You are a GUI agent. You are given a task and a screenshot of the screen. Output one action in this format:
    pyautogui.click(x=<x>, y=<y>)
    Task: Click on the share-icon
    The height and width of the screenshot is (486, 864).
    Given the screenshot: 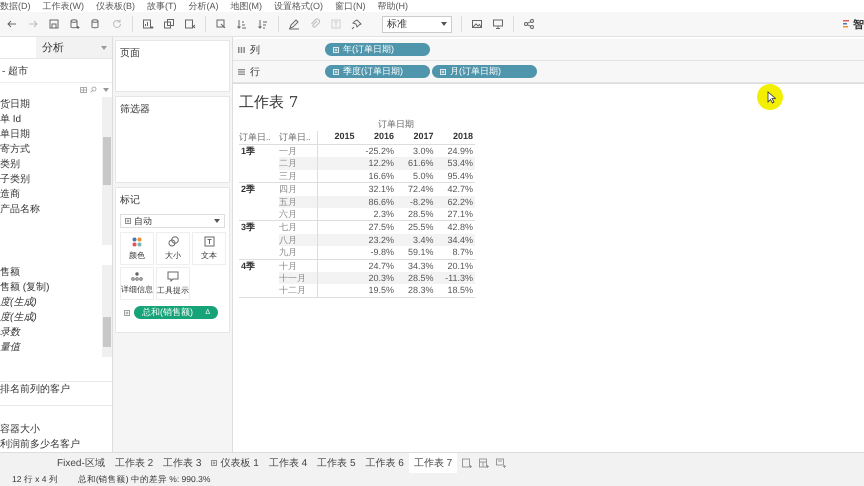 What is the action you would take?
    pyautogui.click(x=529, y=24)
    